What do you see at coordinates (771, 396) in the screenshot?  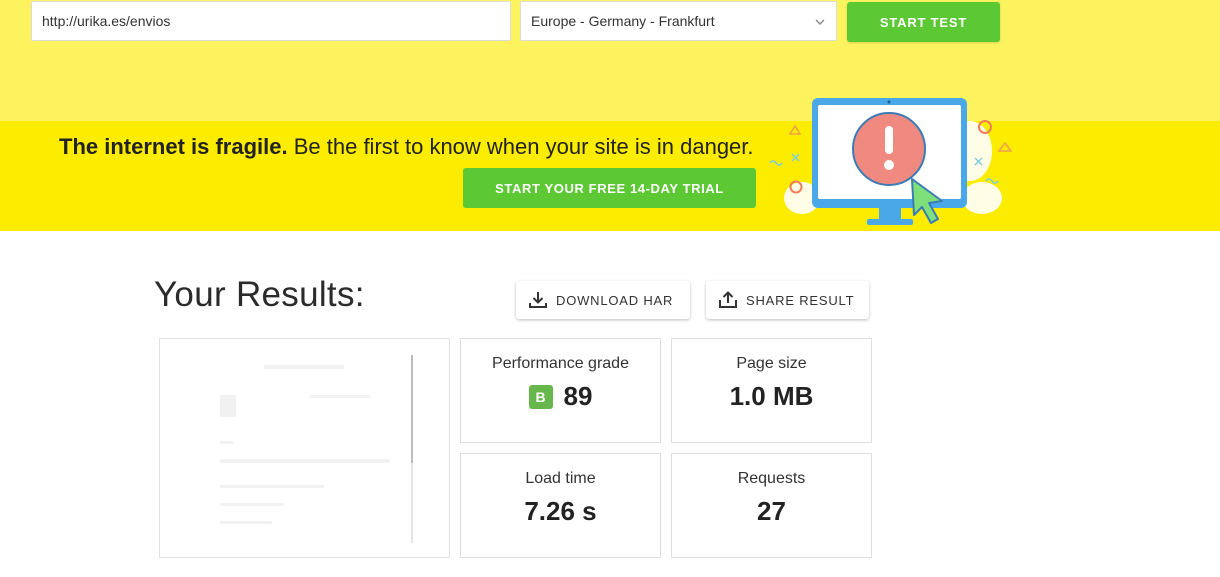 I see `page-size-value: 1.0 MB` at bounding box center [771, 396].